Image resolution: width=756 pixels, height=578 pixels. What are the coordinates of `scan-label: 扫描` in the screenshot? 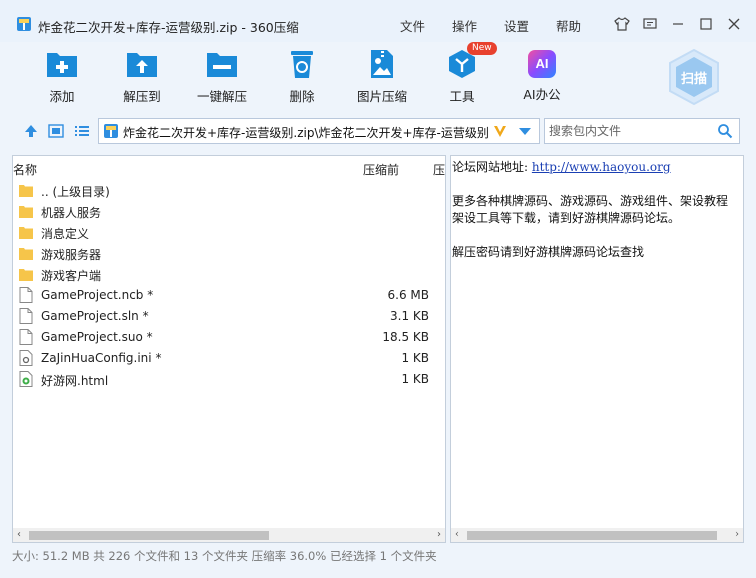 It's located at (693, 79).